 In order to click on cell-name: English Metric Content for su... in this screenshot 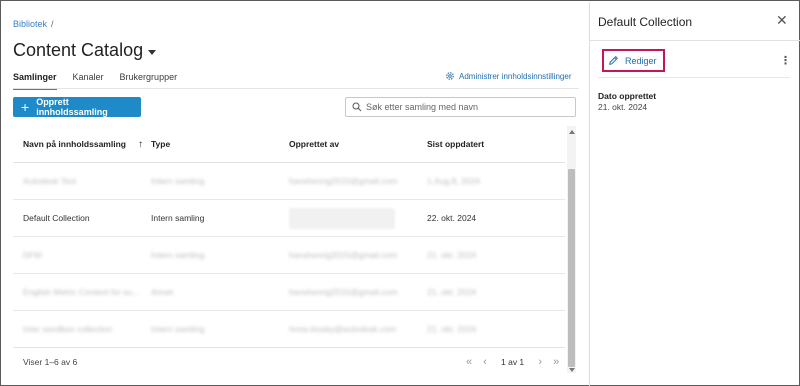, I will do `click(81, 292)`.